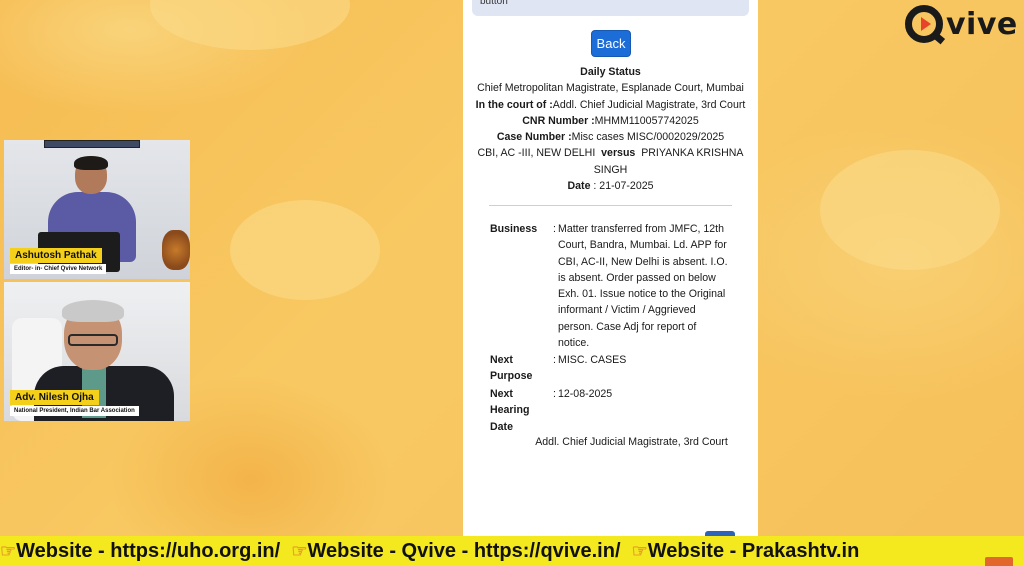  Describe the element at coordinates (610, 169) in the screenshot. I see `parties-line-2: SINGH` at that location.